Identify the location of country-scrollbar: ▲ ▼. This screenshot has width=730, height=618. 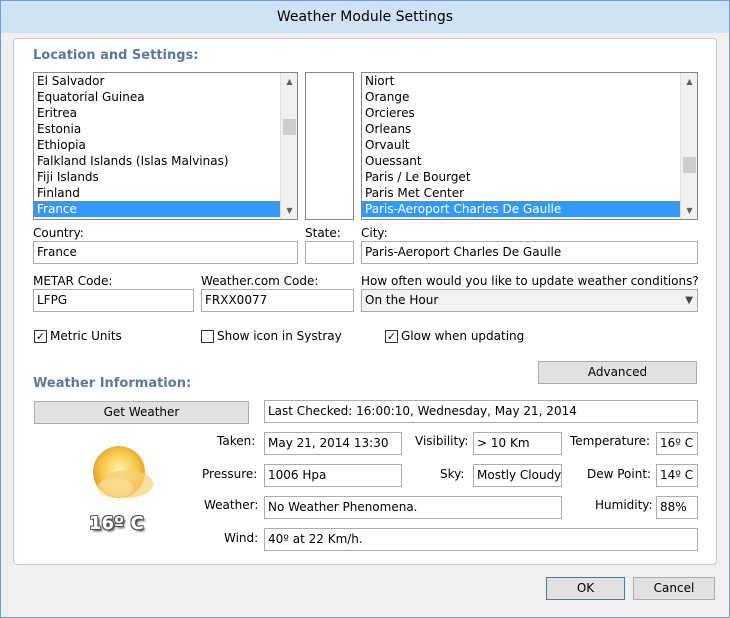
(288, 146).